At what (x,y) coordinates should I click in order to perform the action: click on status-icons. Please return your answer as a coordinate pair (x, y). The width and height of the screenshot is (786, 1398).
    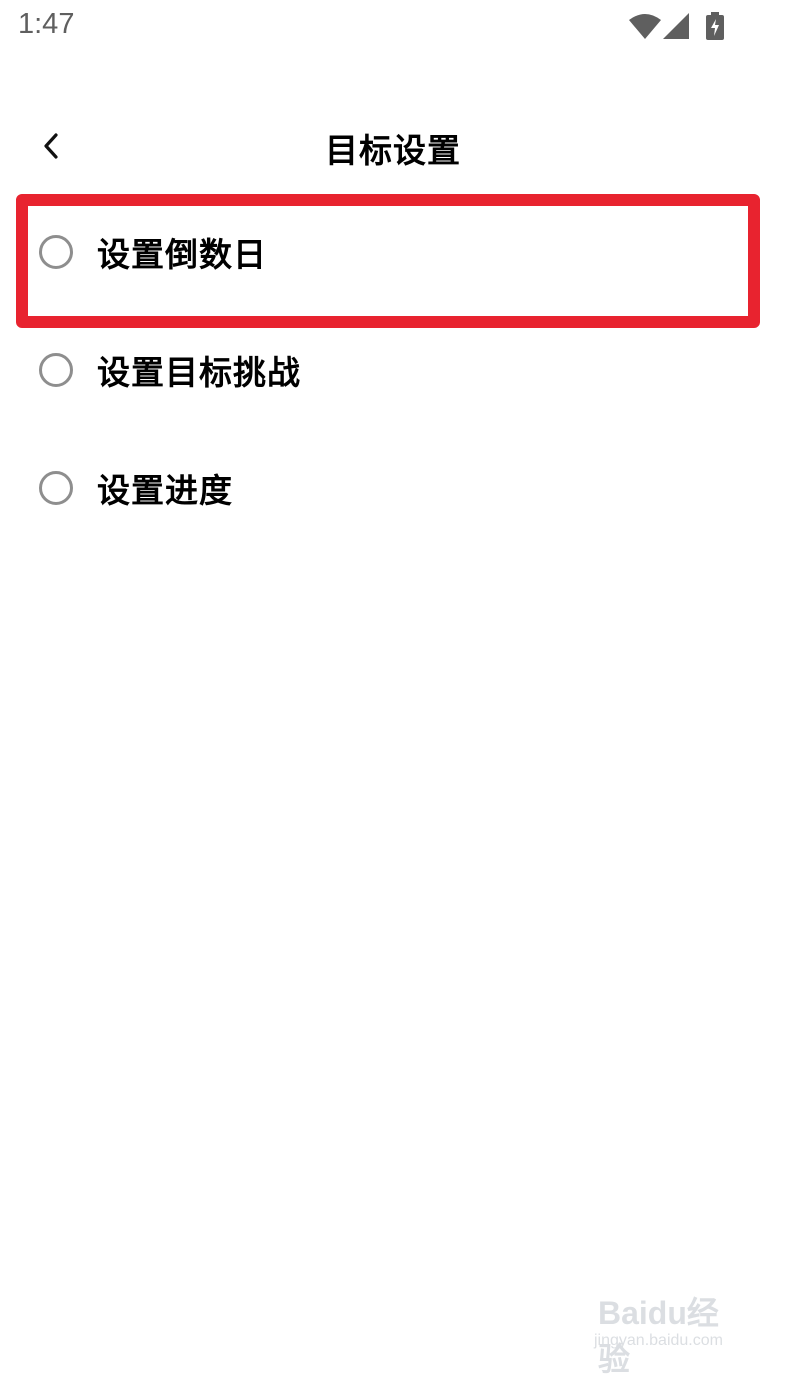
    Looking at the image, I should click on (678, 26).